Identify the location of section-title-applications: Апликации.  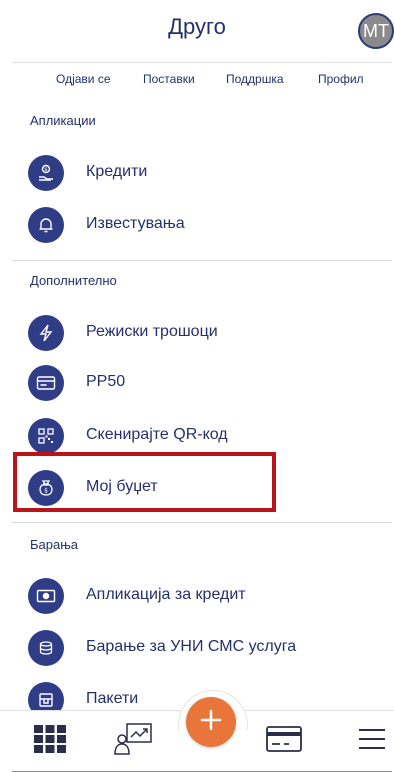
(63, 120).